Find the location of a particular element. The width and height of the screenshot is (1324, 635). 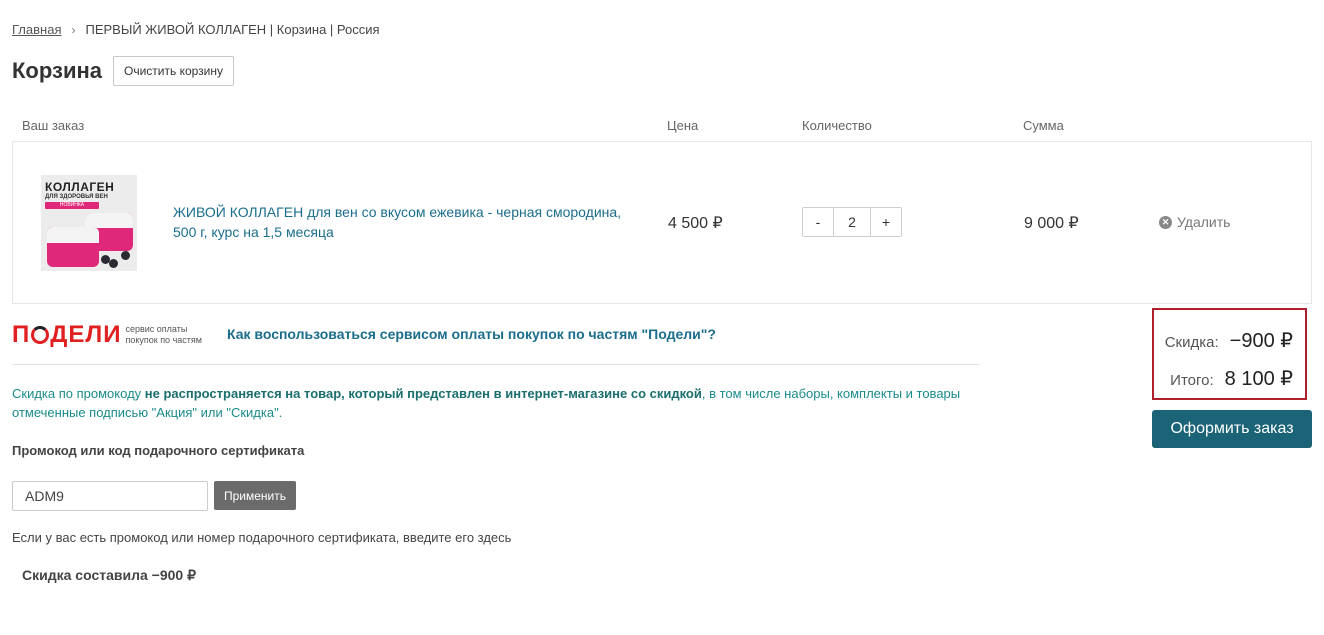

discount-value: −900 ₽ is located at coordinates (1261, 341).